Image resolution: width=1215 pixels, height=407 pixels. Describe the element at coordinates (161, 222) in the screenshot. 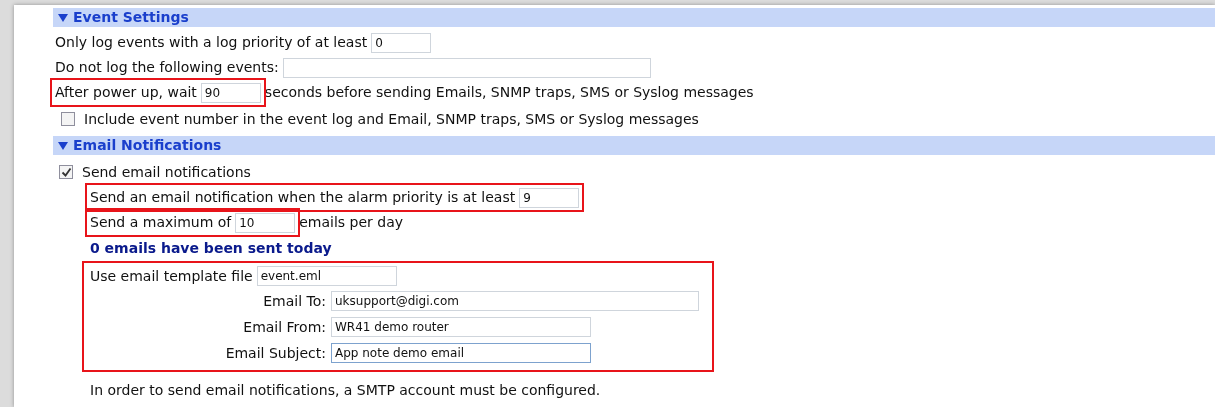

I see `field-label: Send a maximum of` at that location.